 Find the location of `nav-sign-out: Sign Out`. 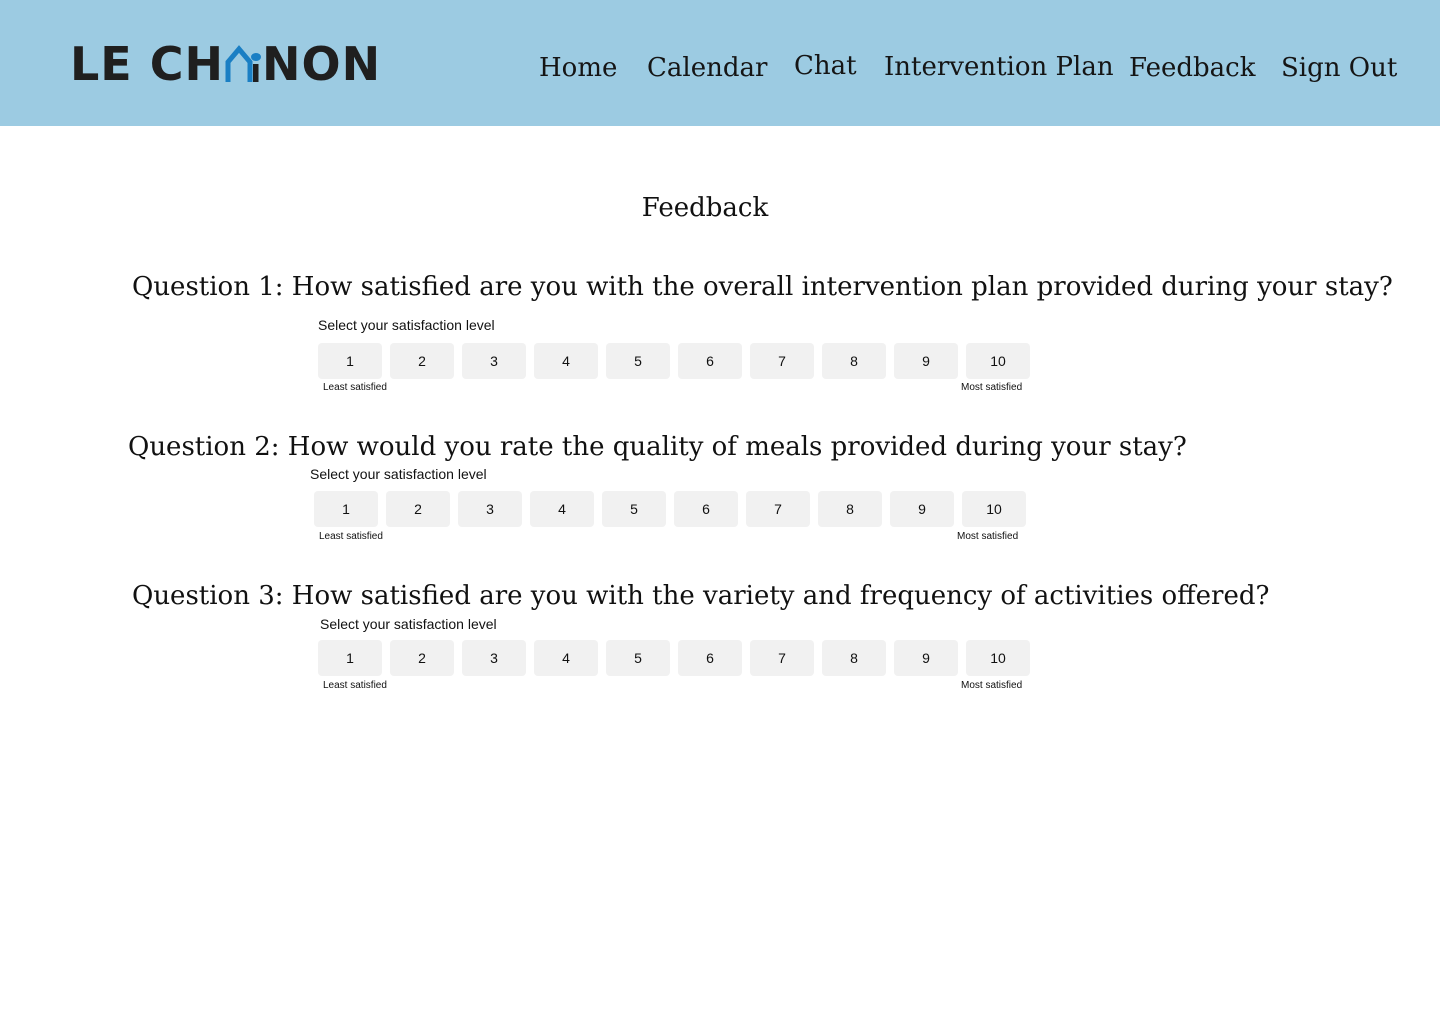

nav-sign-out: Sign Out is located at coordinates (1339, 68).